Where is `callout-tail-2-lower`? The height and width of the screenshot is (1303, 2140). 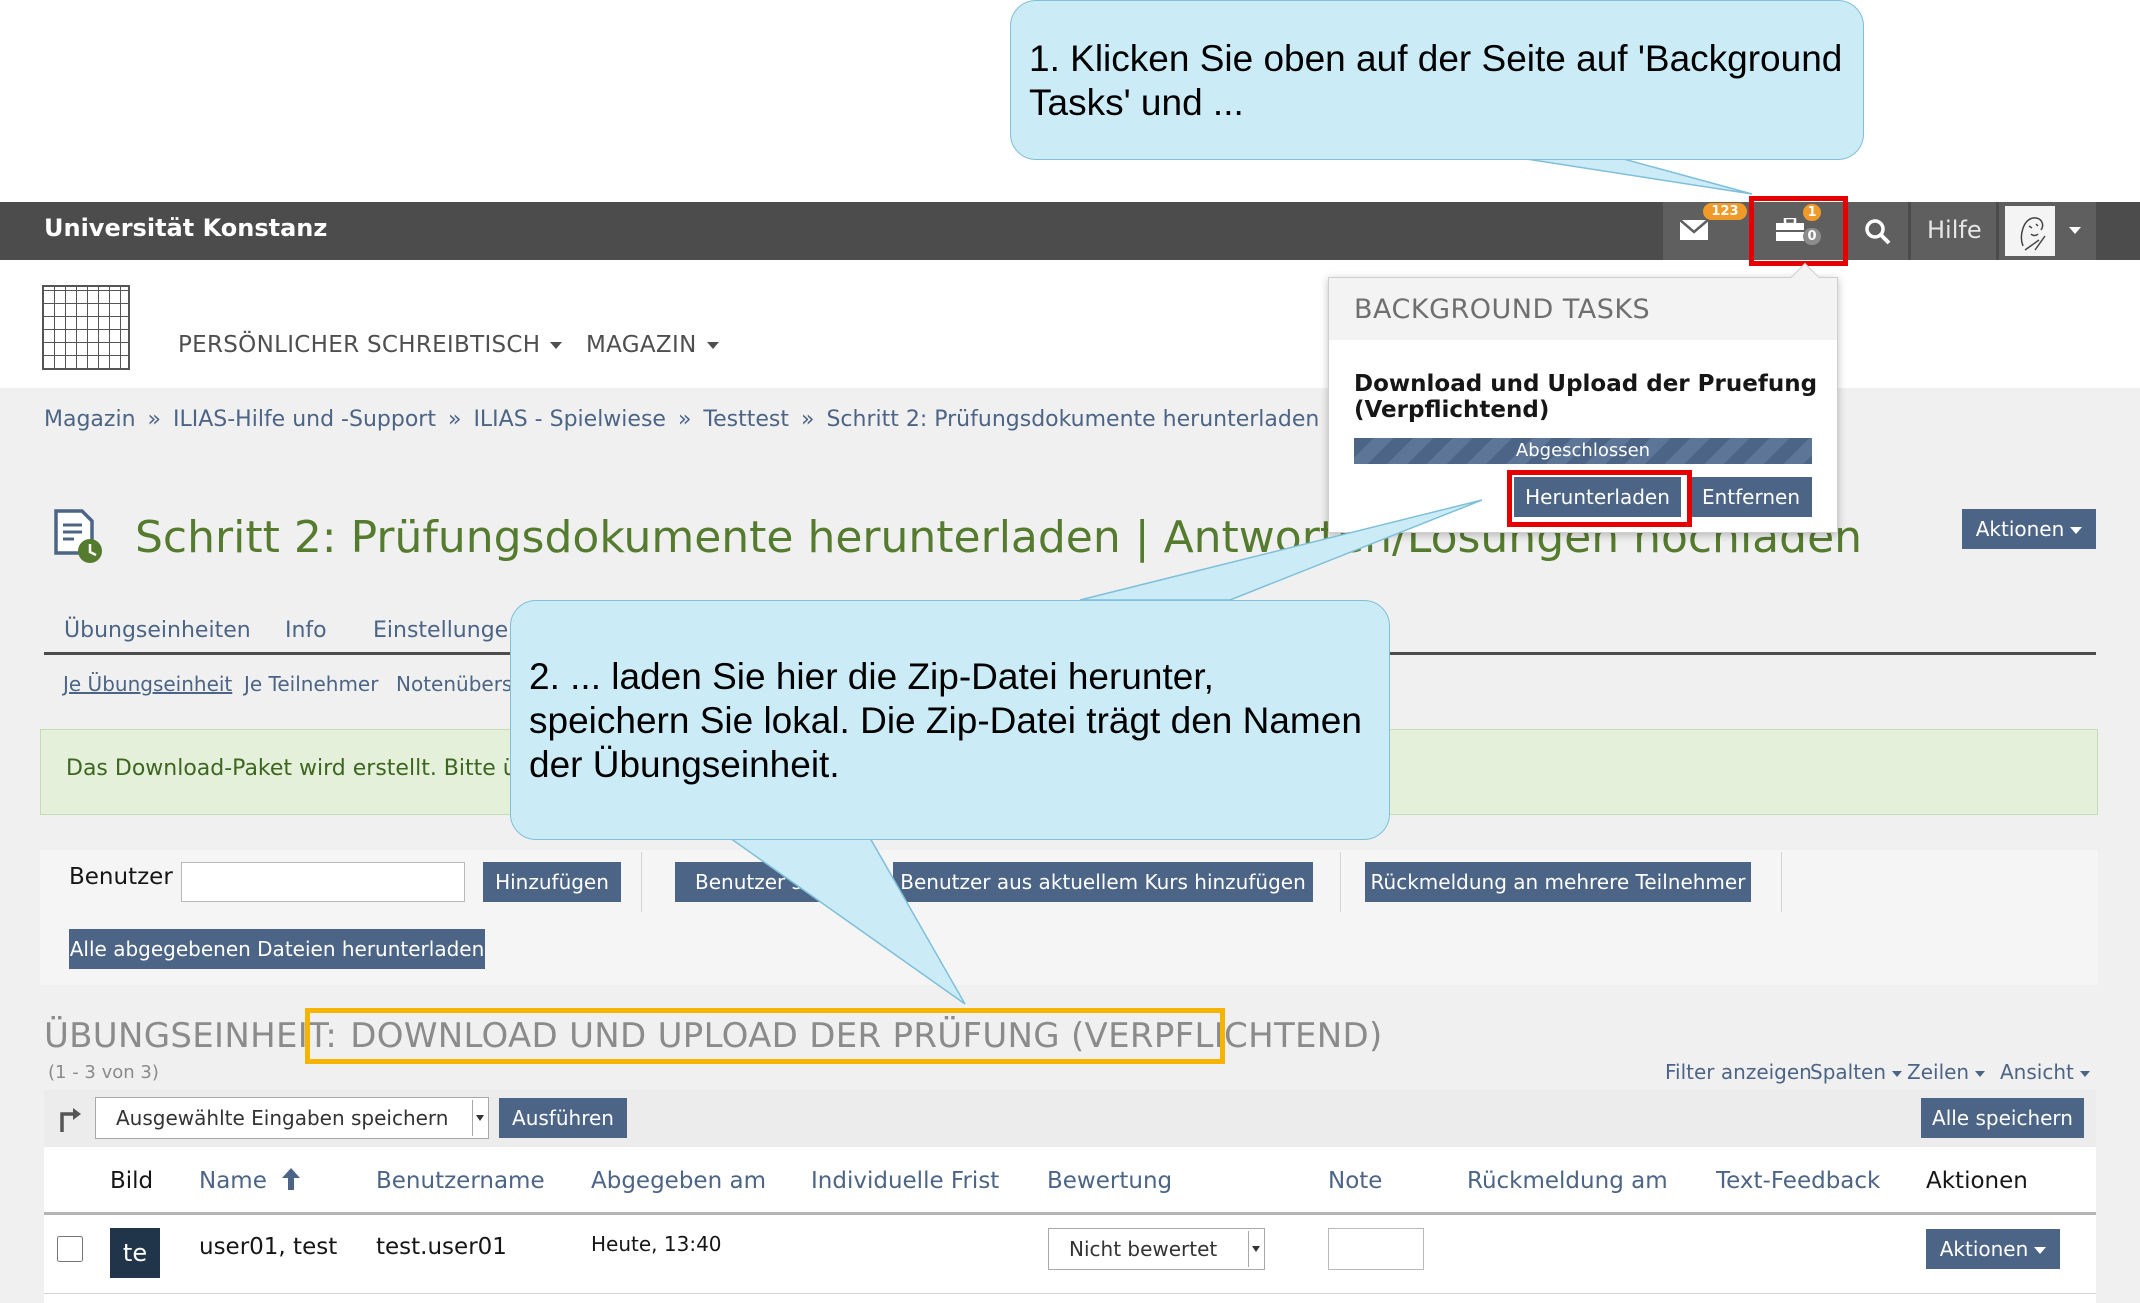 callout-tail-2-lower is located at coordinates (846, 921).